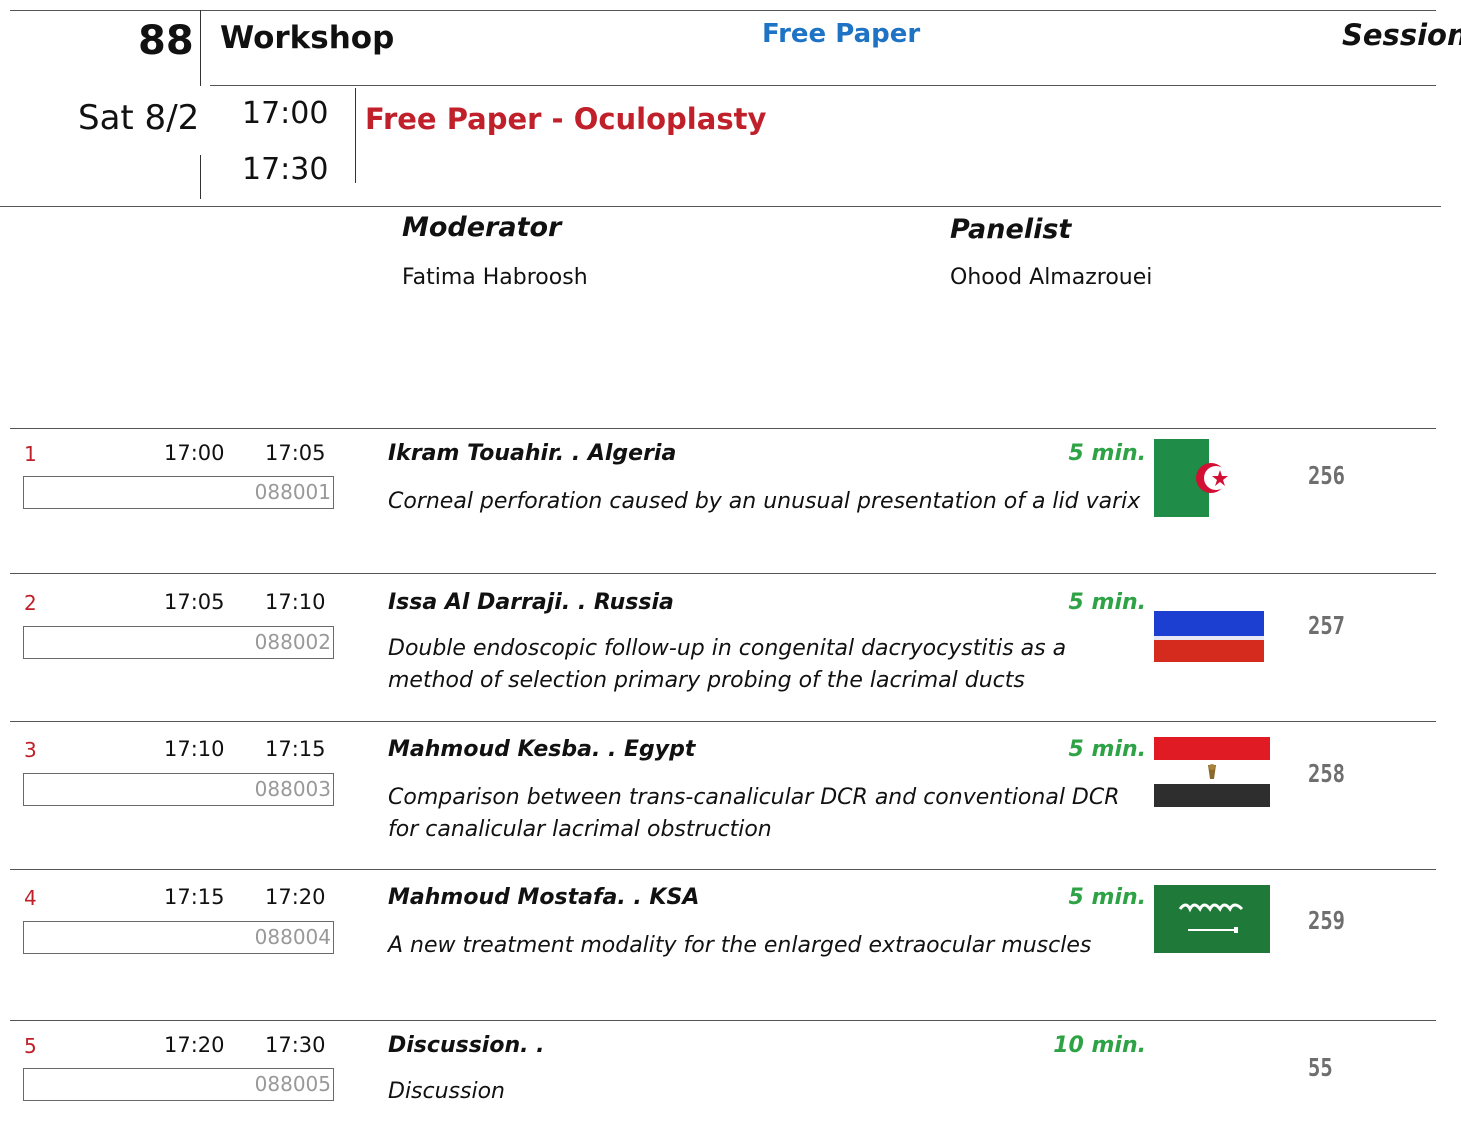  I want to click on moderator-name: Fatima Habroosh, so click(495, 277).